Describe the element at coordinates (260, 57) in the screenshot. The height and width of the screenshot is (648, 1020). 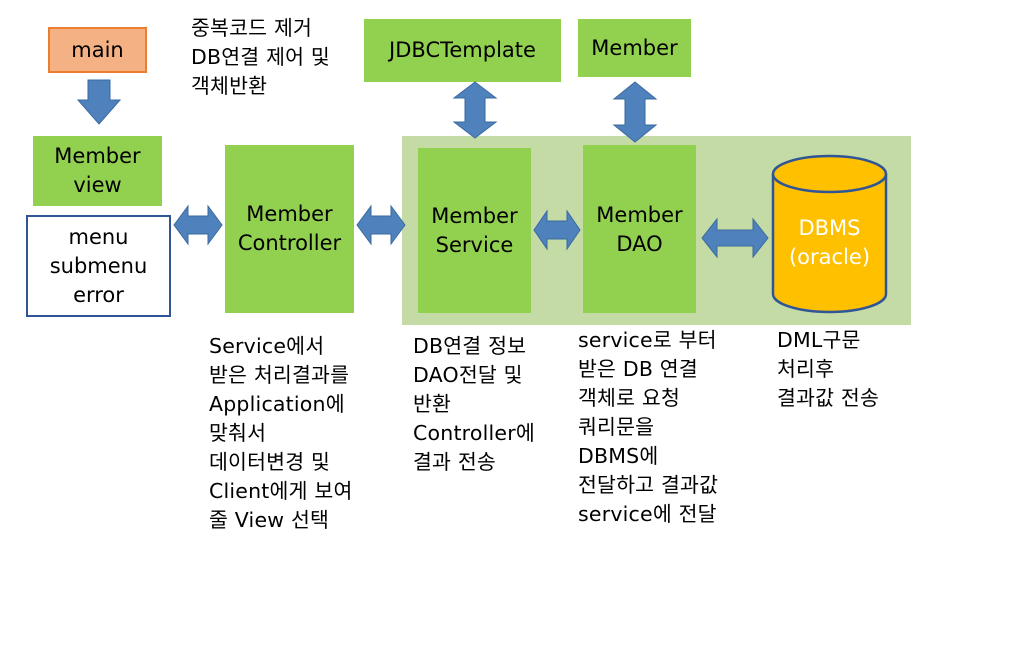
I see `template-note: 중복코드 제거 DB연결 제어 및 객체반환` at that location.